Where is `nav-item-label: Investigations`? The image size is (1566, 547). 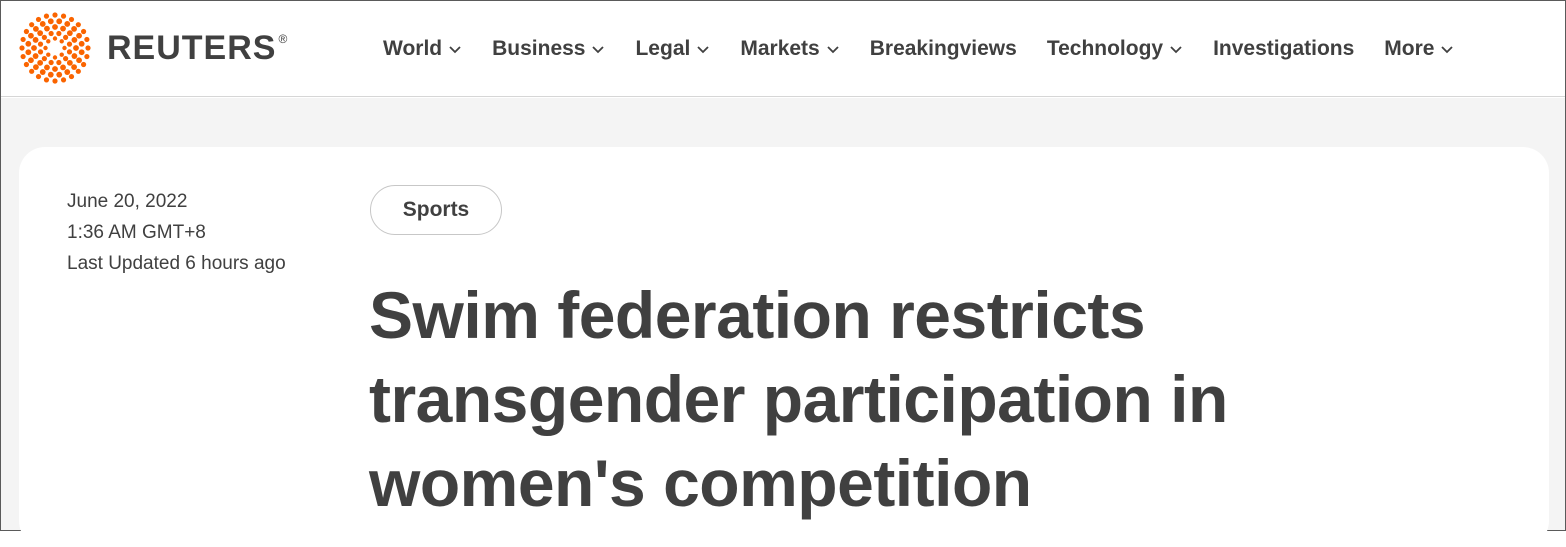
nav-item-label: Investigations is located at coordinates (1284, 48).